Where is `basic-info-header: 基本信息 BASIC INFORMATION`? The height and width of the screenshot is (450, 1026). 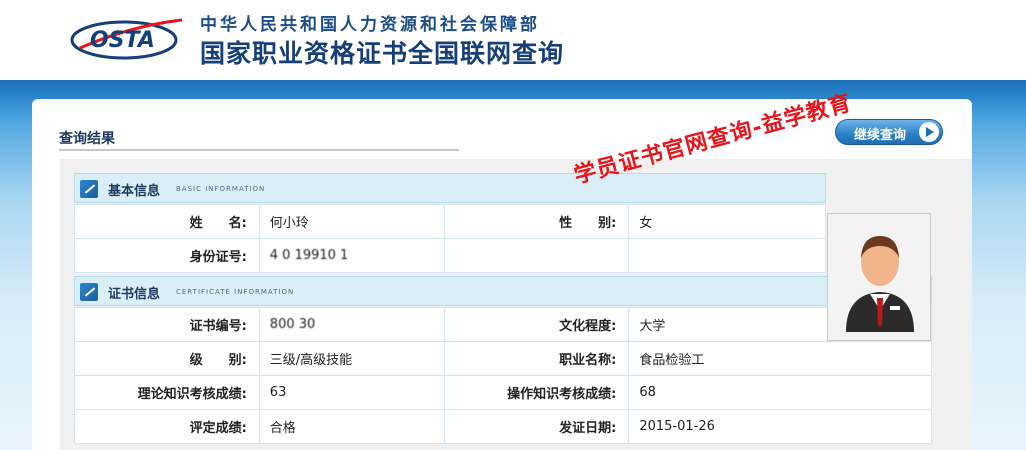 basic-info-header: 基本信息 BASIC INFORMATION is located at coordinates (450, 188).